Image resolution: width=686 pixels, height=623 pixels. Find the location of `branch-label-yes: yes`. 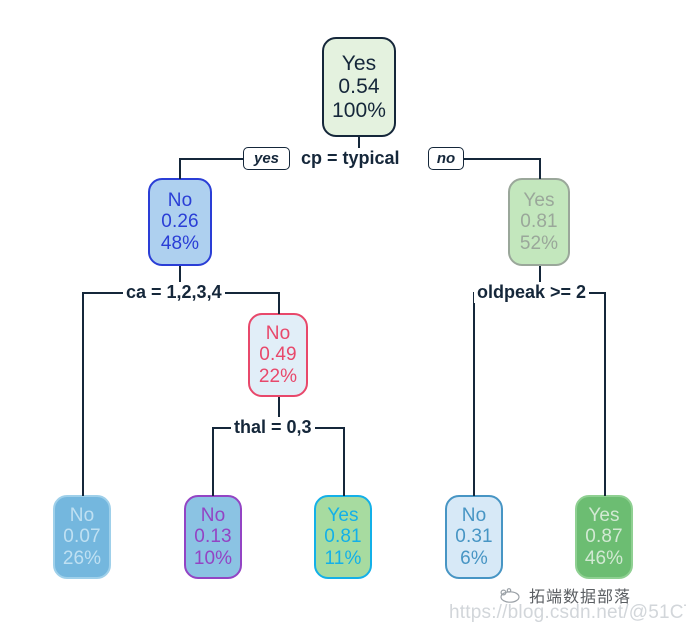

branch-label-yes: yes is located at coordinates (266, 158).